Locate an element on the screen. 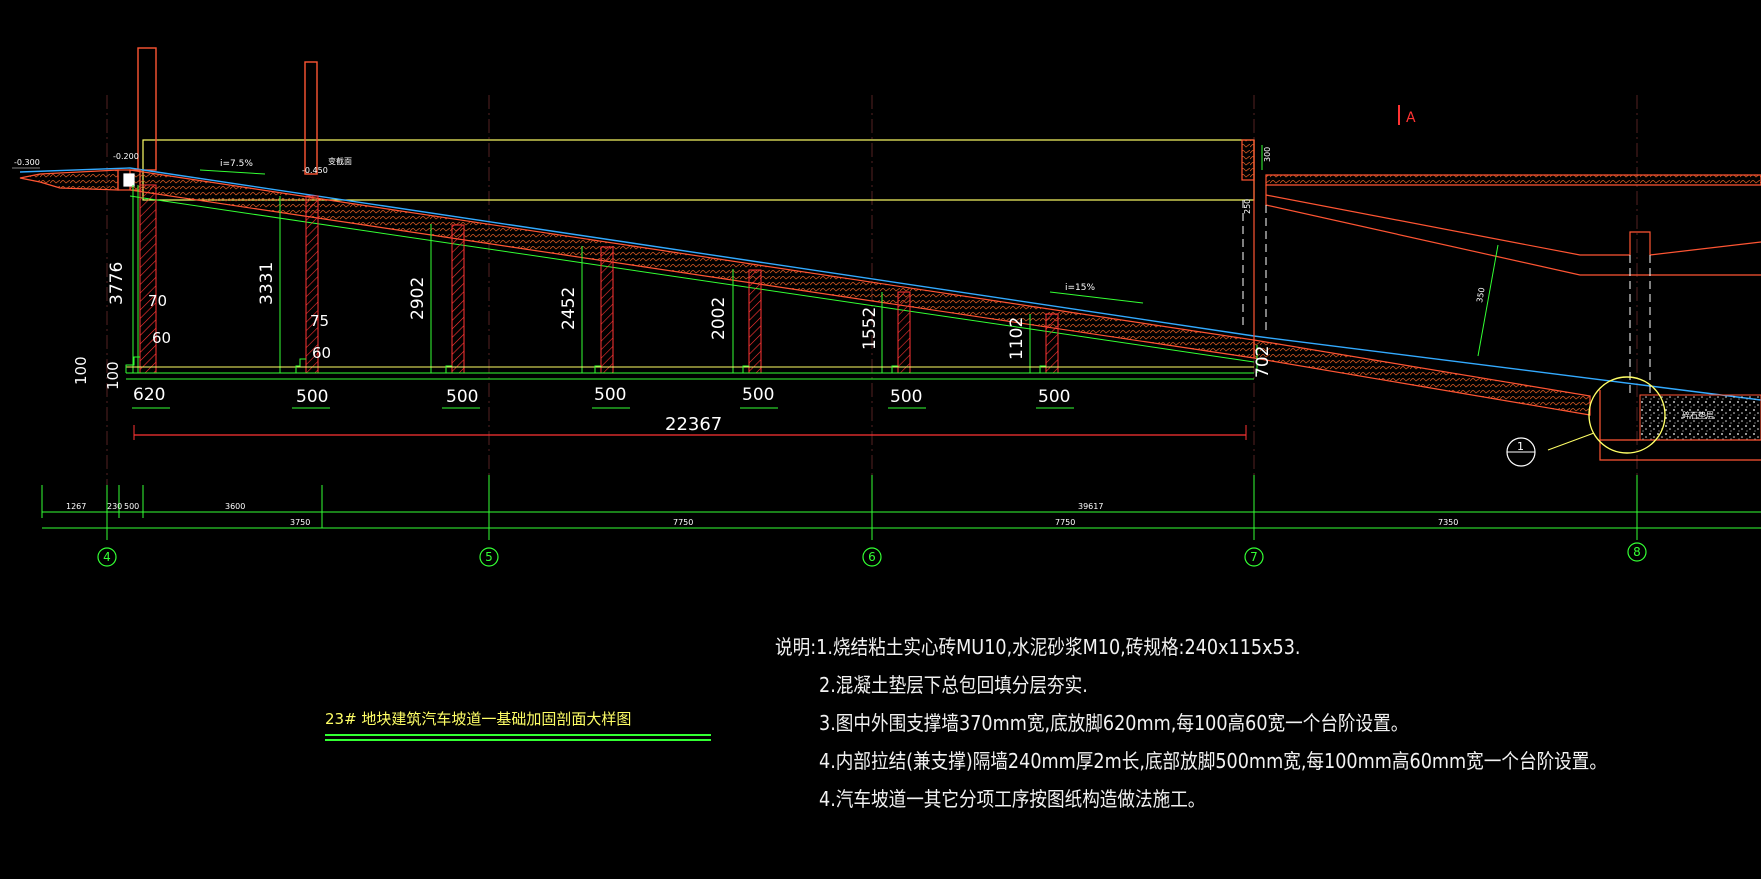 The image size is (1761, 879). note-line: 4.汽车坡道一其它分项工序按图纸构造做法施工。 is located at coordinates (1012, 799).